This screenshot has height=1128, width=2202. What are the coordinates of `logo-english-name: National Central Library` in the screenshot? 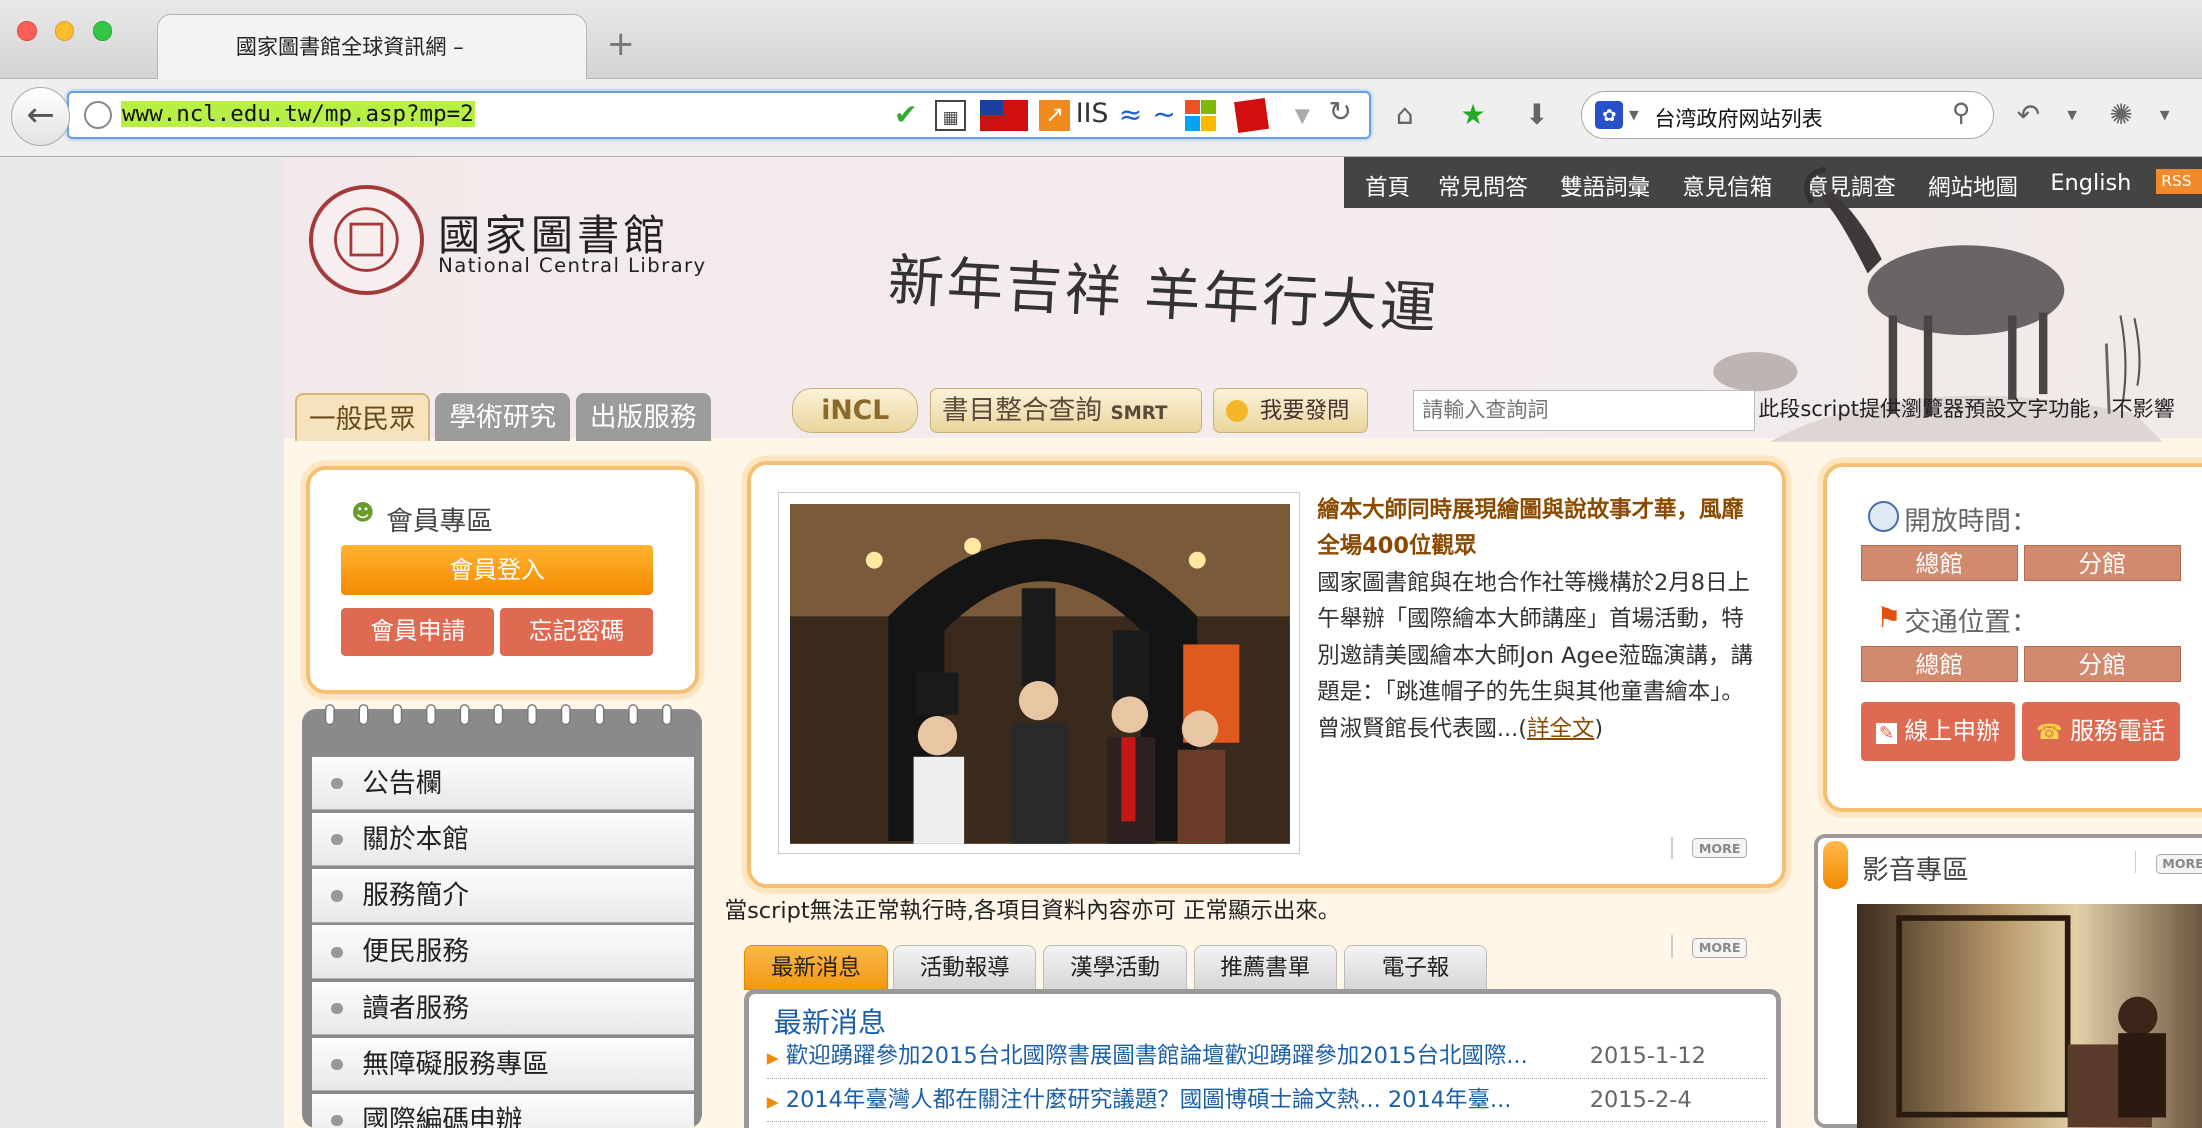 It's located at (572, 265).